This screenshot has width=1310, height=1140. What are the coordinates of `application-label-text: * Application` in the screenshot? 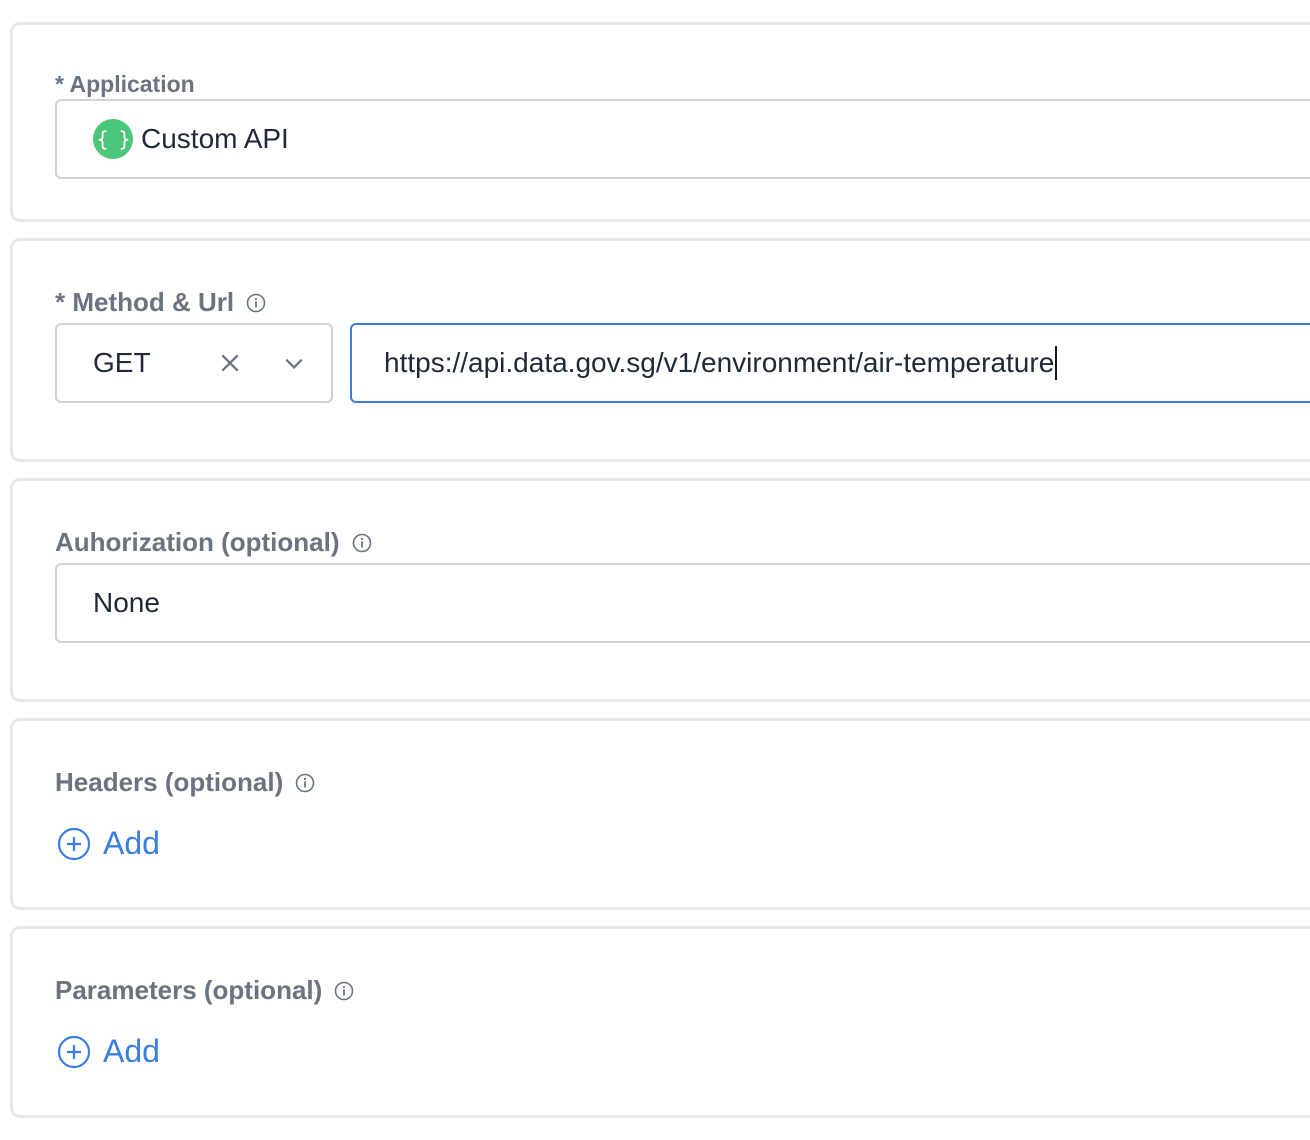 It's located at (125, 84).